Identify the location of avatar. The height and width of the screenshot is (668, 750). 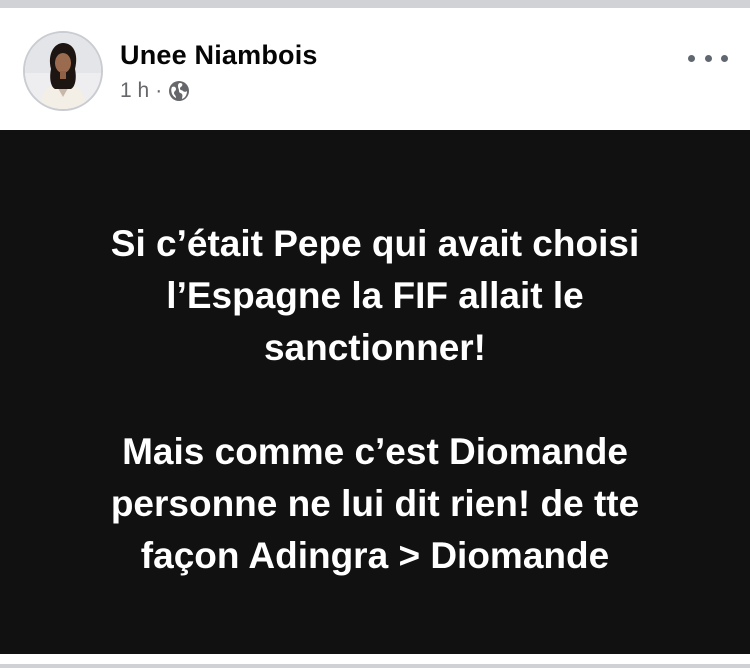
(63, 71).